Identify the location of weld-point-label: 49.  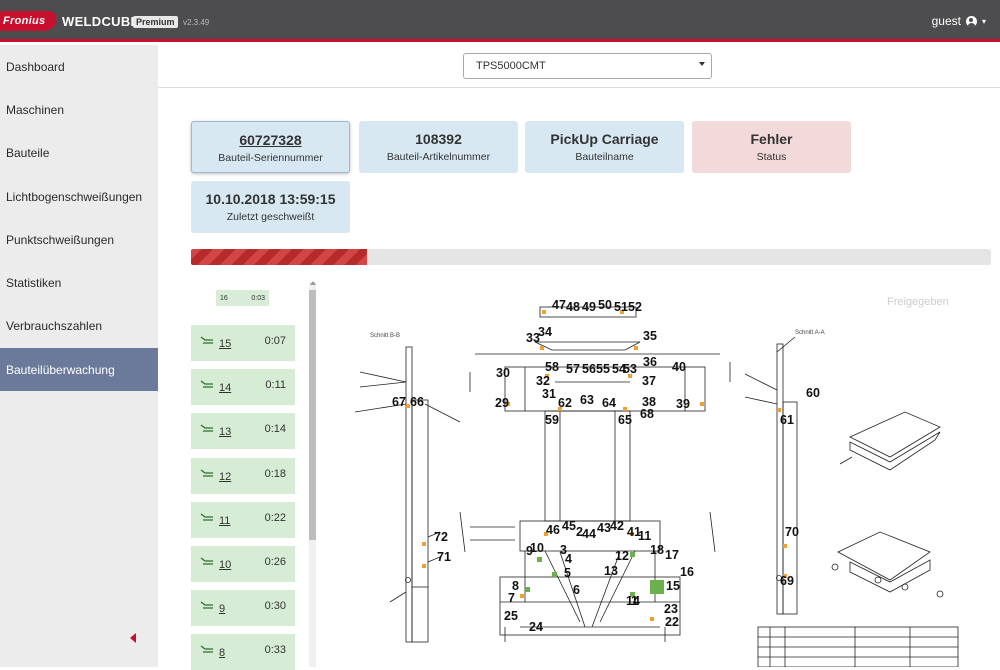
(589, 307).